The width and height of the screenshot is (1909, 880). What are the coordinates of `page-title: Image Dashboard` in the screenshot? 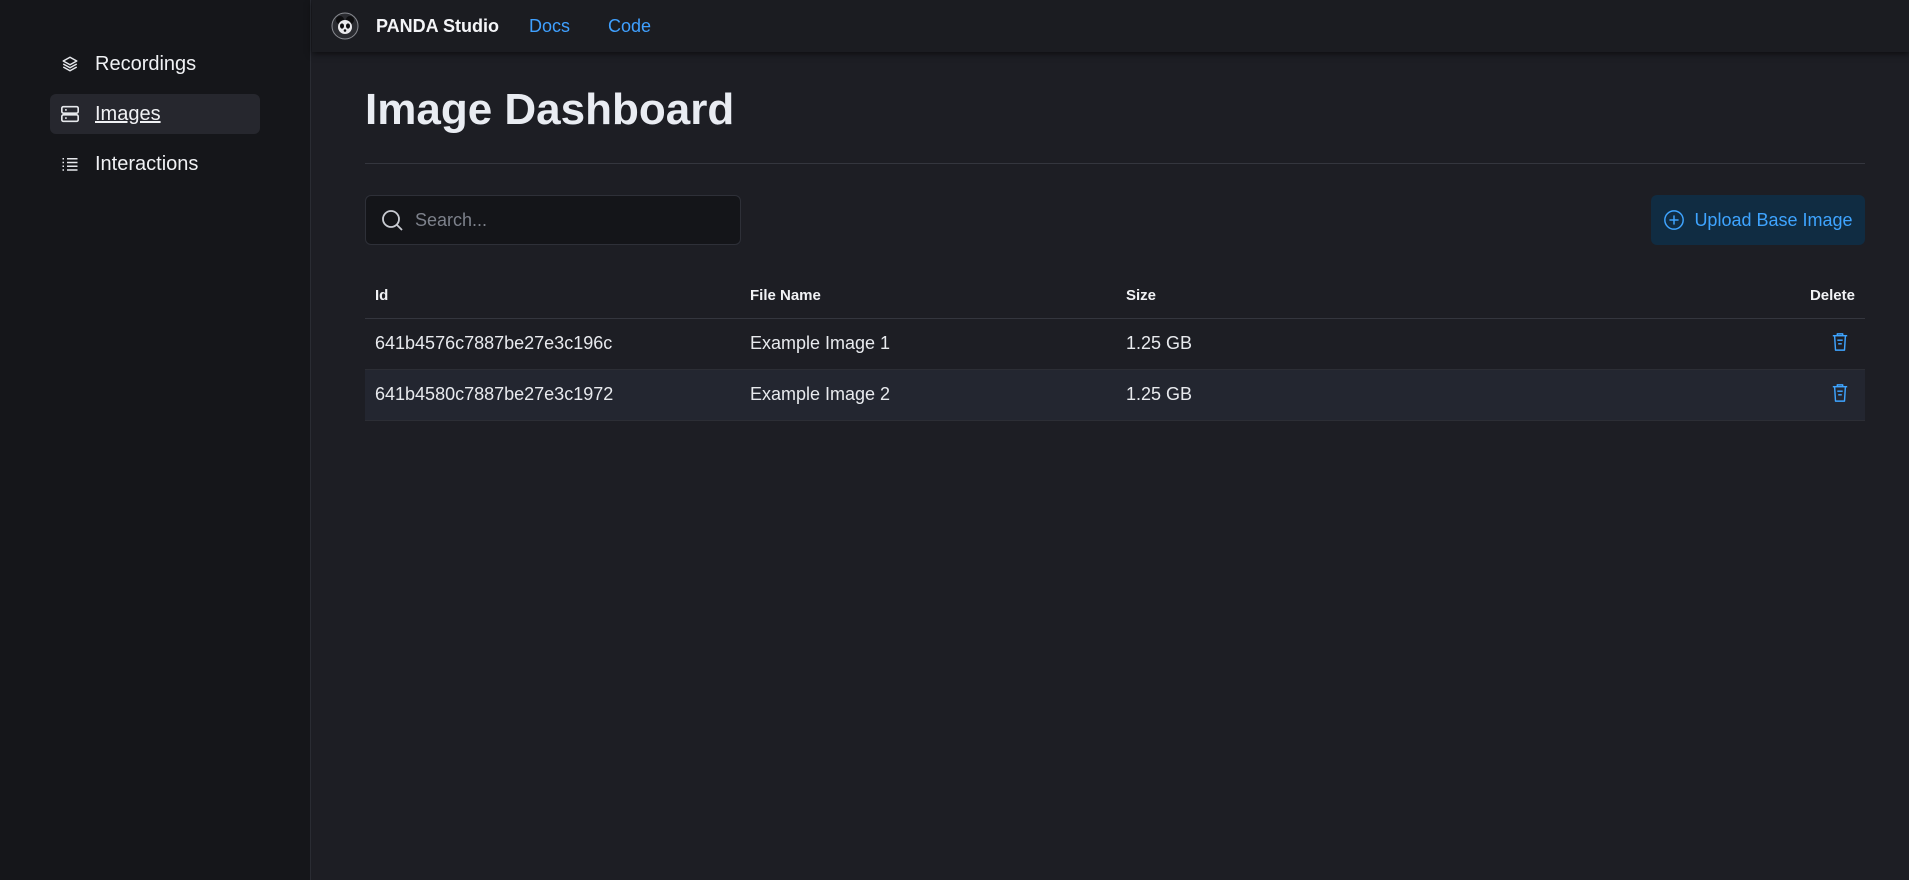 It's located at (550, 109).